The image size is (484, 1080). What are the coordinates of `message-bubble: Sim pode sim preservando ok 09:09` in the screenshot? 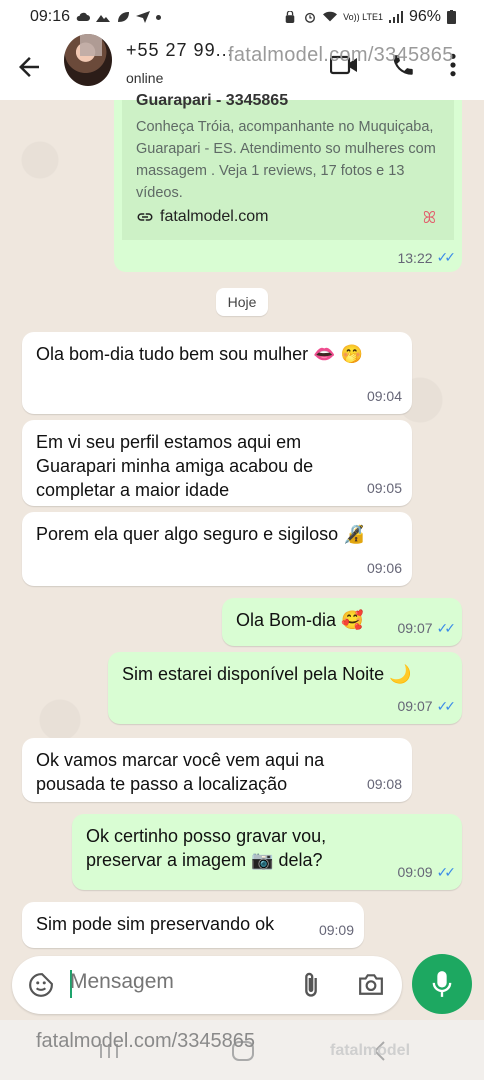 It's located at (193, 925).